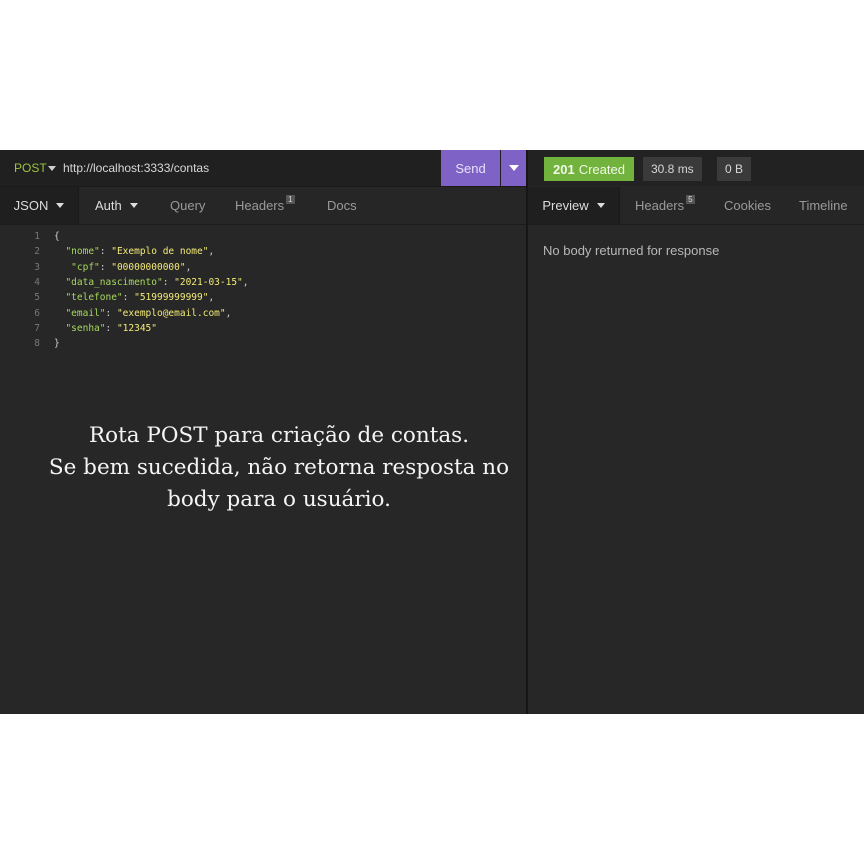  Describe the element at coordinates (114, 282) in the screenshot. I see `json-key: "data_nascimento"` at that location.